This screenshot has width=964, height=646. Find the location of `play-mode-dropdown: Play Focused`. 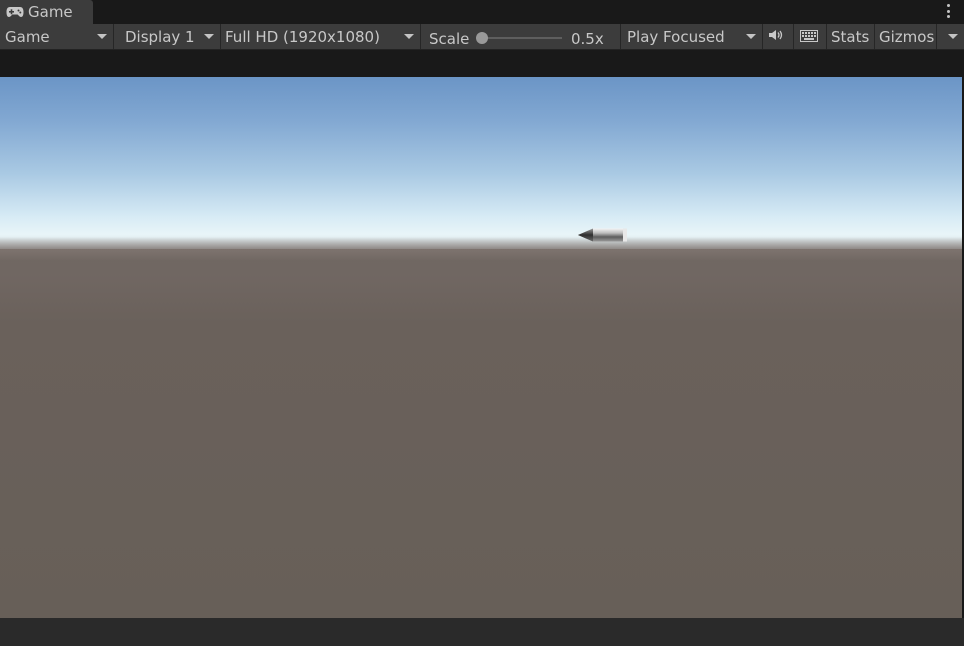

play-mode-dropdown: Play Focused is located at coordinates (692, 36).